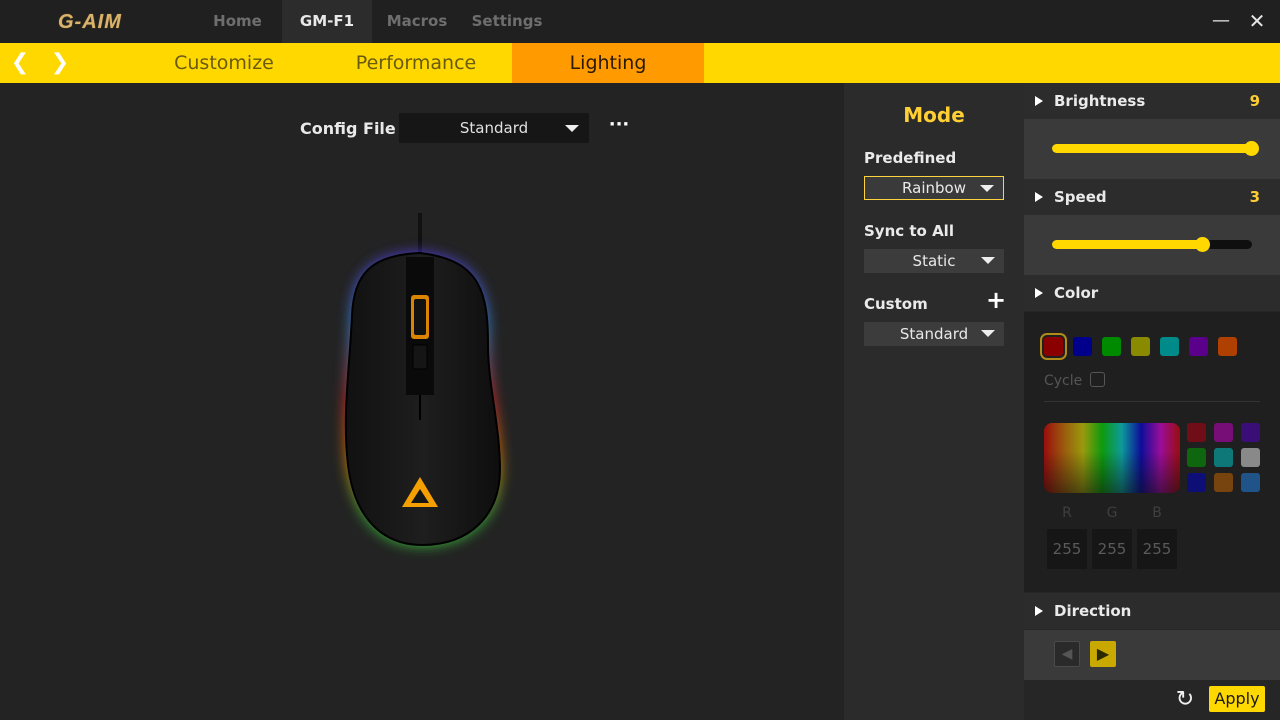 This screenshot has width=1280, height=720. I want to click on brightness-slider, so click(1155, 148).